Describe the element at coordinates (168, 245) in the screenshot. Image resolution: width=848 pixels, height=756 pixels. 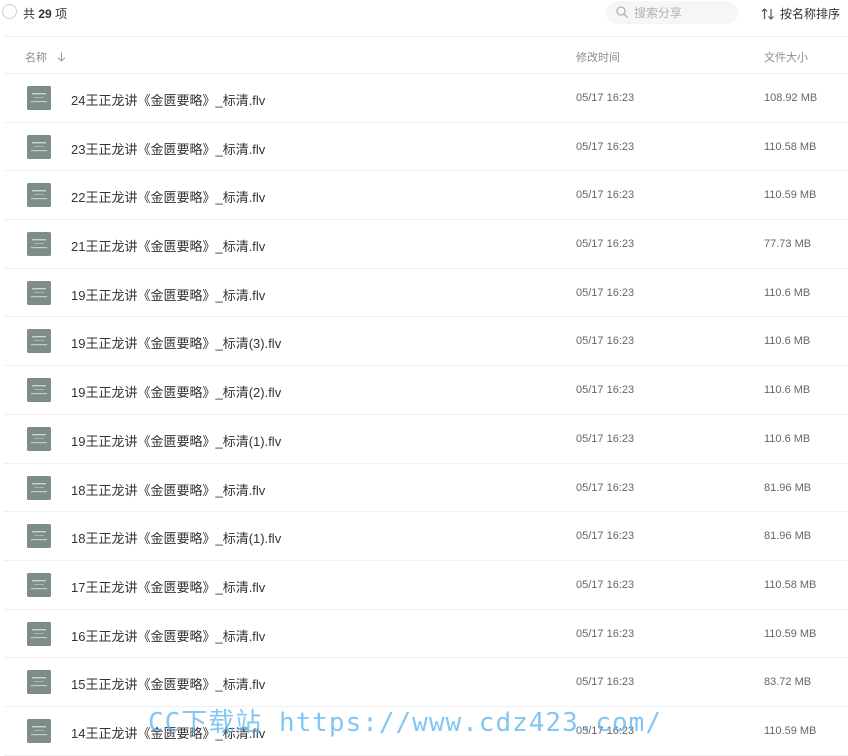
I see `file-name: 21王正龙讲《金匮要略》_标清.flv` at that location.